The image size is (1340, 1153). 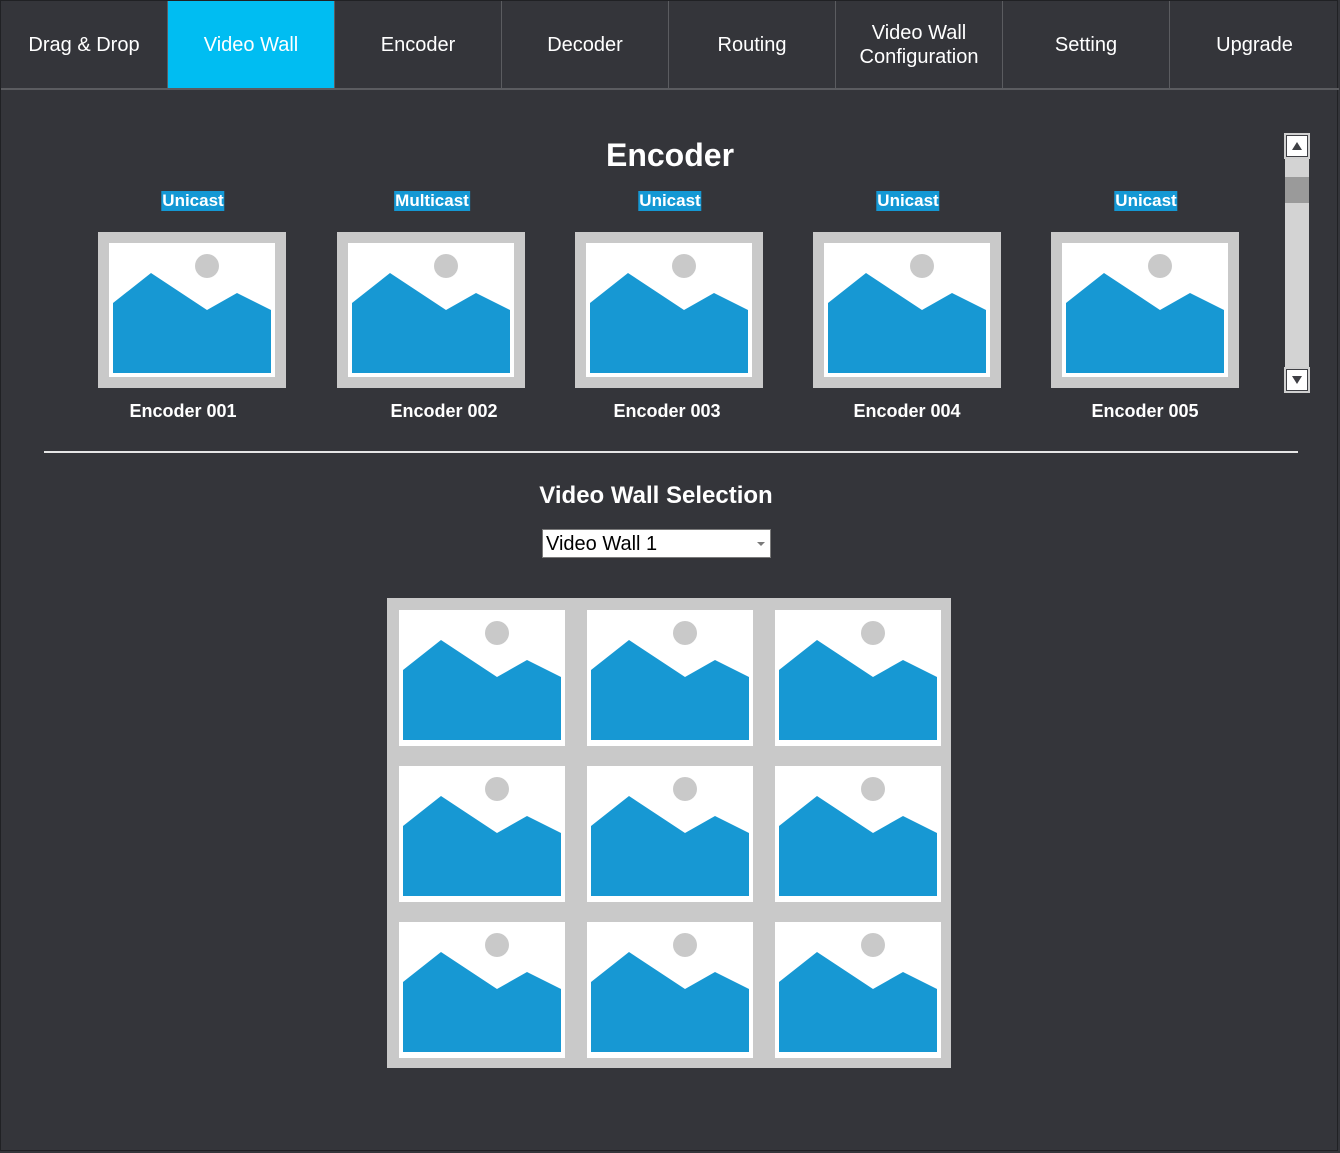 What do you see at coordinates (1297, 190) in the screenshot?
I see `scroll-thumb` at bounding box center [1297, 190].